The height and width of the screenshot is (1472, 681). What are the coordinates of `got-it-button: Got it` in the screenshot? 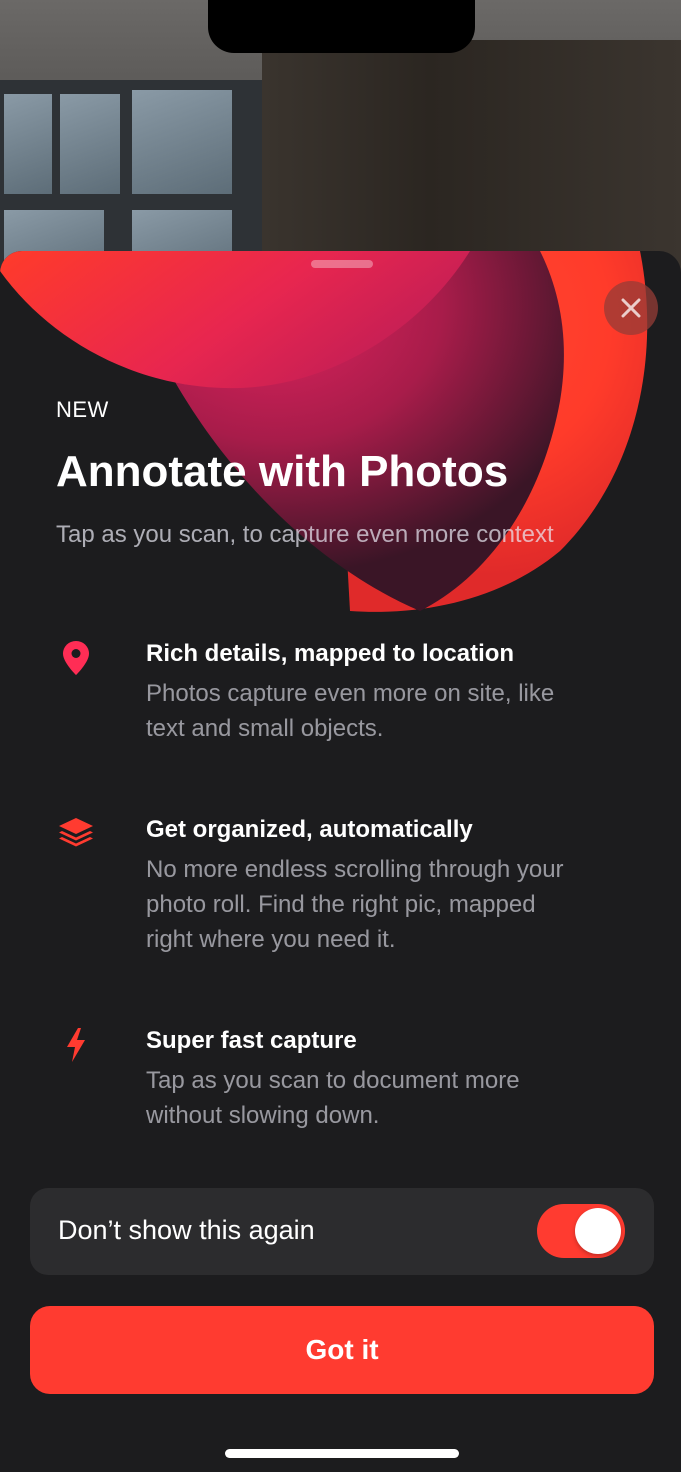 It's located at (342, 1350).